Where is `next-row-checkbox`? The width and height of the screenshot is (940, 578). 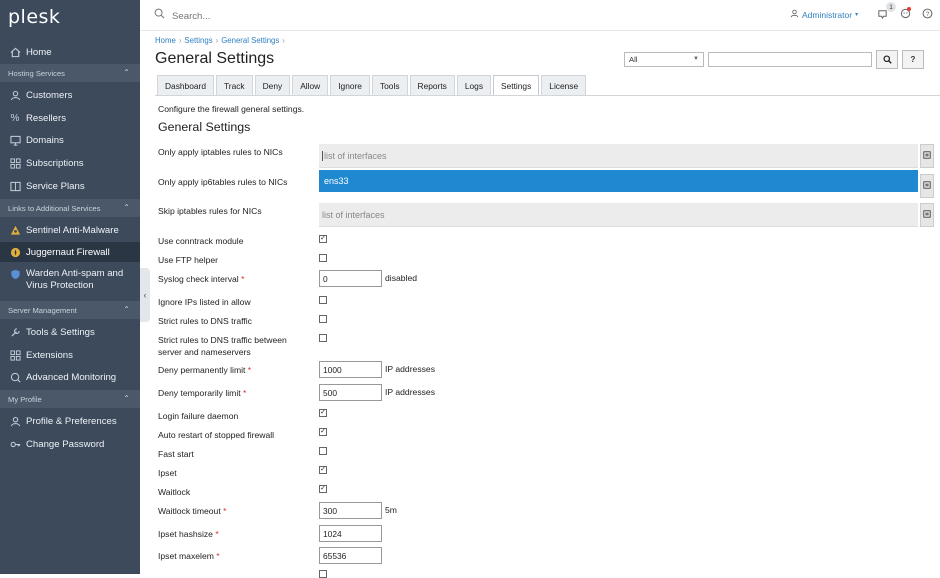
next-row-checkbox is located at coordinates (323, 574).